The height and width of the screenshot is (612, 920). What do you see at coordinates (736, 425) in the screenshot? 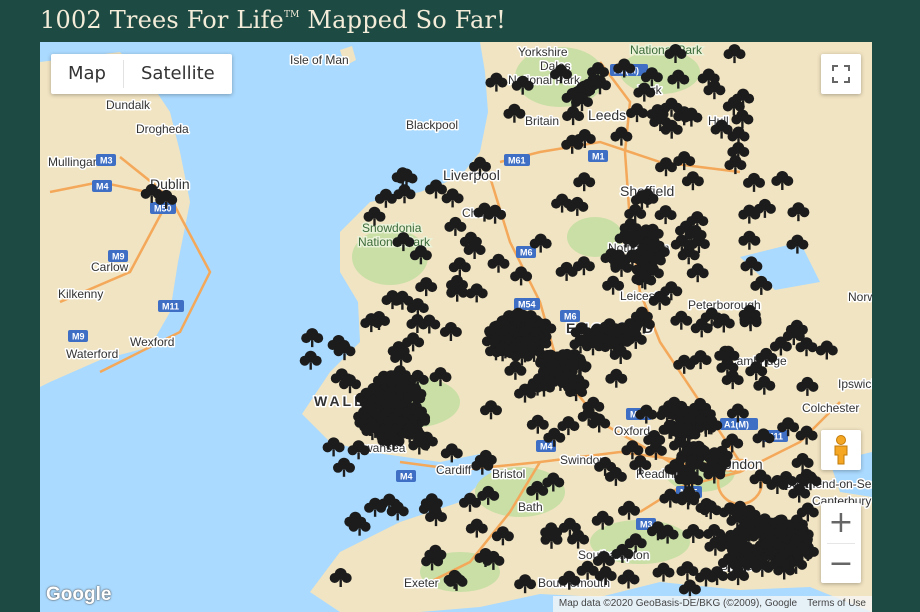
I see `road-shield-label: A1(M)` at bounding box center [736, 425].